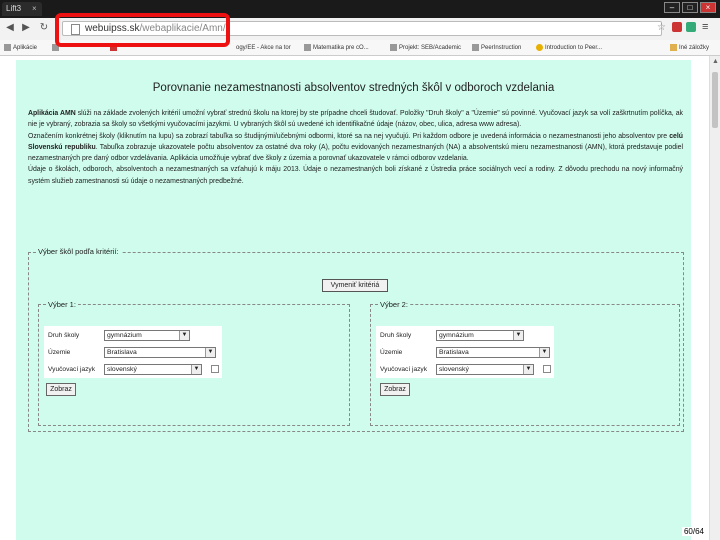 The width and height of the screenshot is (720, 540). I want to click on slide-number: 60/64, so click(693, 531).